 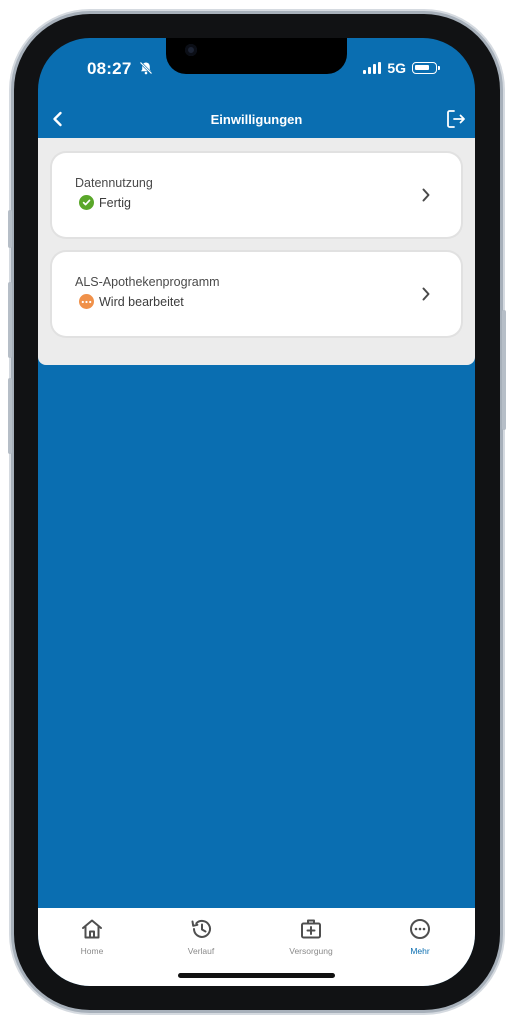 I want to click on status-time: 08:27, so click(x=109, y=68).